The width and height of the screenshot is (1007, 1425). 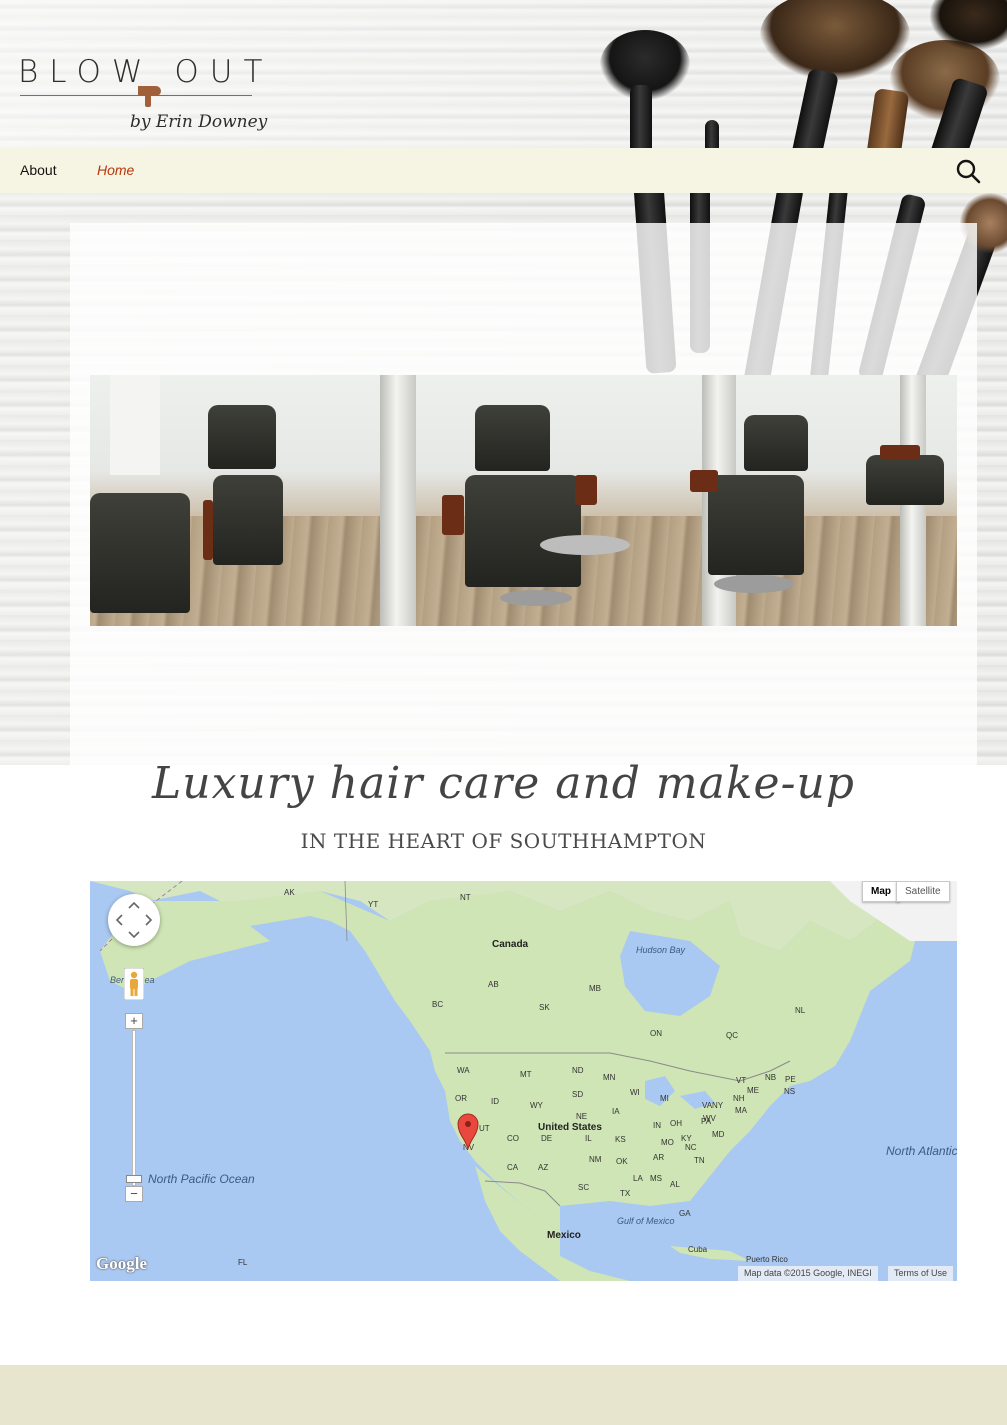 What do you see at coordinates (289, 892) in the screenshot?
I see `map-region-label: AK` at bounding box center [289, 892].